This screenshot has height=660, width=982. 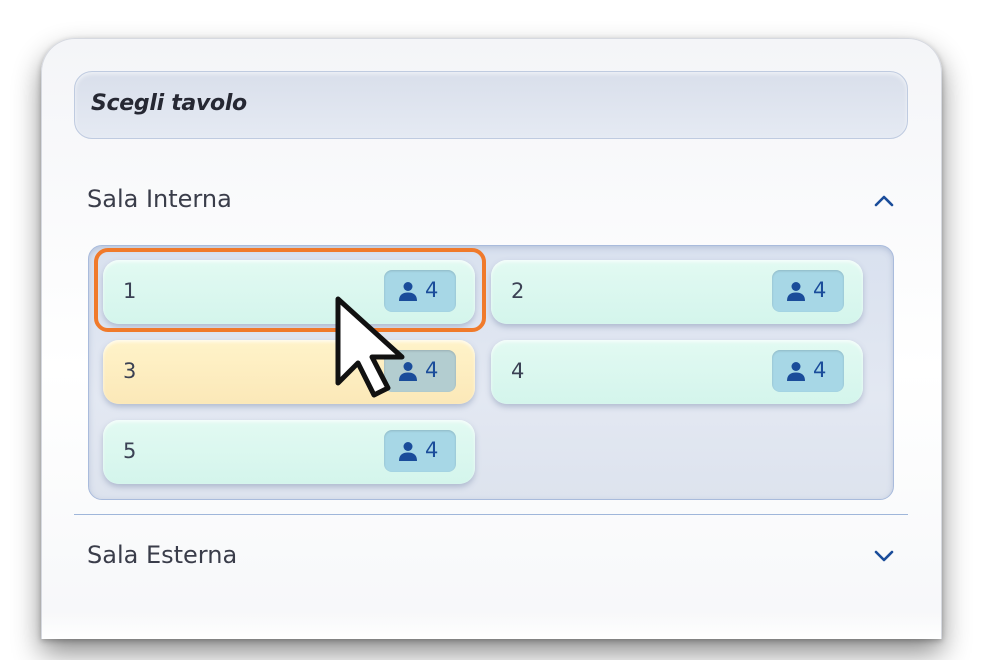 What do you see at coordinates (518, 291) in the screenshot?
I see `table-number: 2` at bounding box center [518, 291].